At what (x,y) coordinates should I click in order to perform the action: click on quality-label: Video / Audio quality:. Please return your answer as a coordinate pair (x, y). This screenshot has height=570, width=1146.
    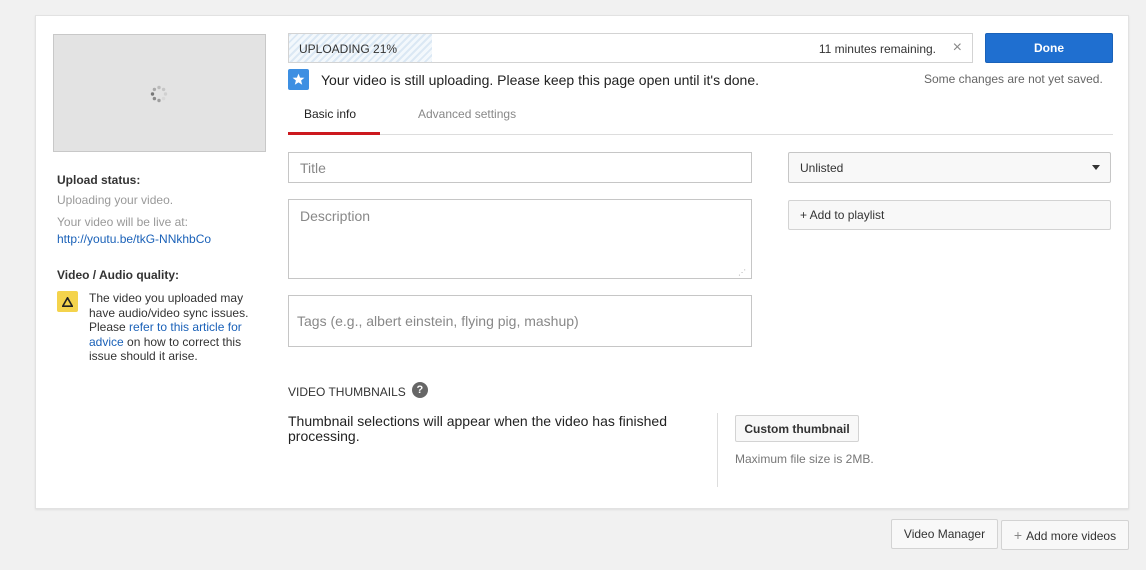
    Looking at the image, I should click on (118, 275).